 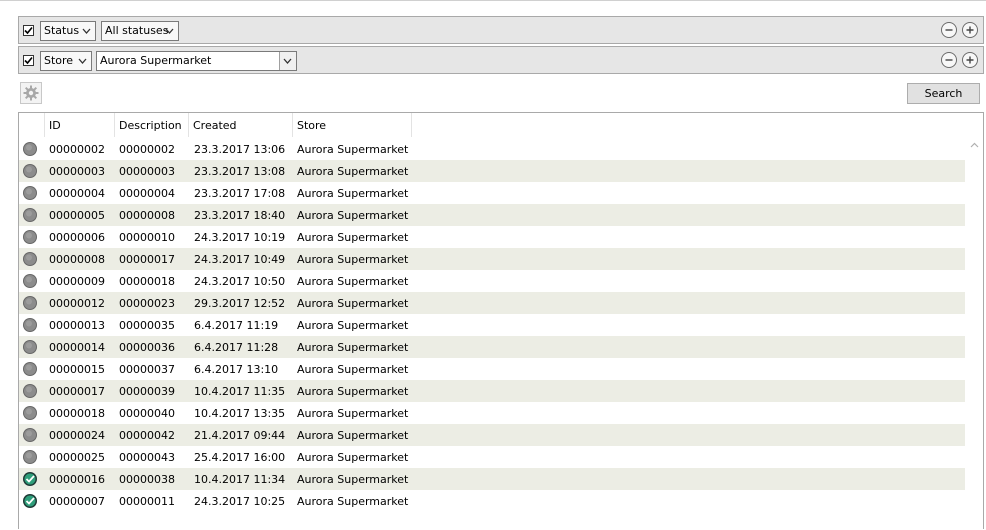 What do you see at coordinates (943, 93) in the screenshot?
I see `search-button: Search` at bounding box center [943, 93].